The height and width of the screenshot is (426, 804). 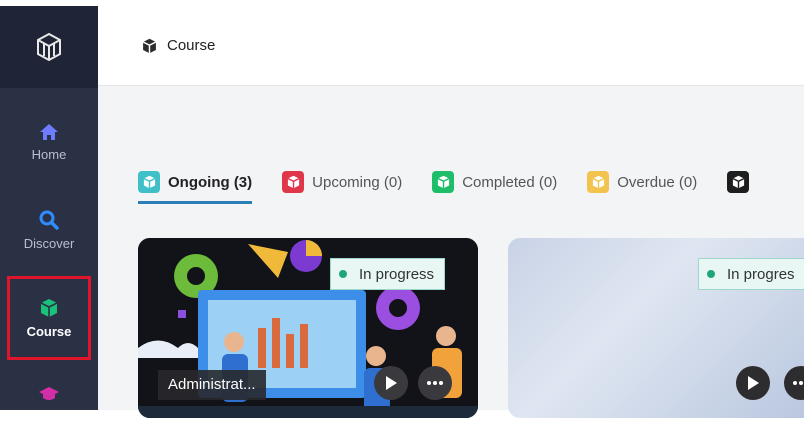 I want to click on status-label: In progress, so click(x=397, y=274).